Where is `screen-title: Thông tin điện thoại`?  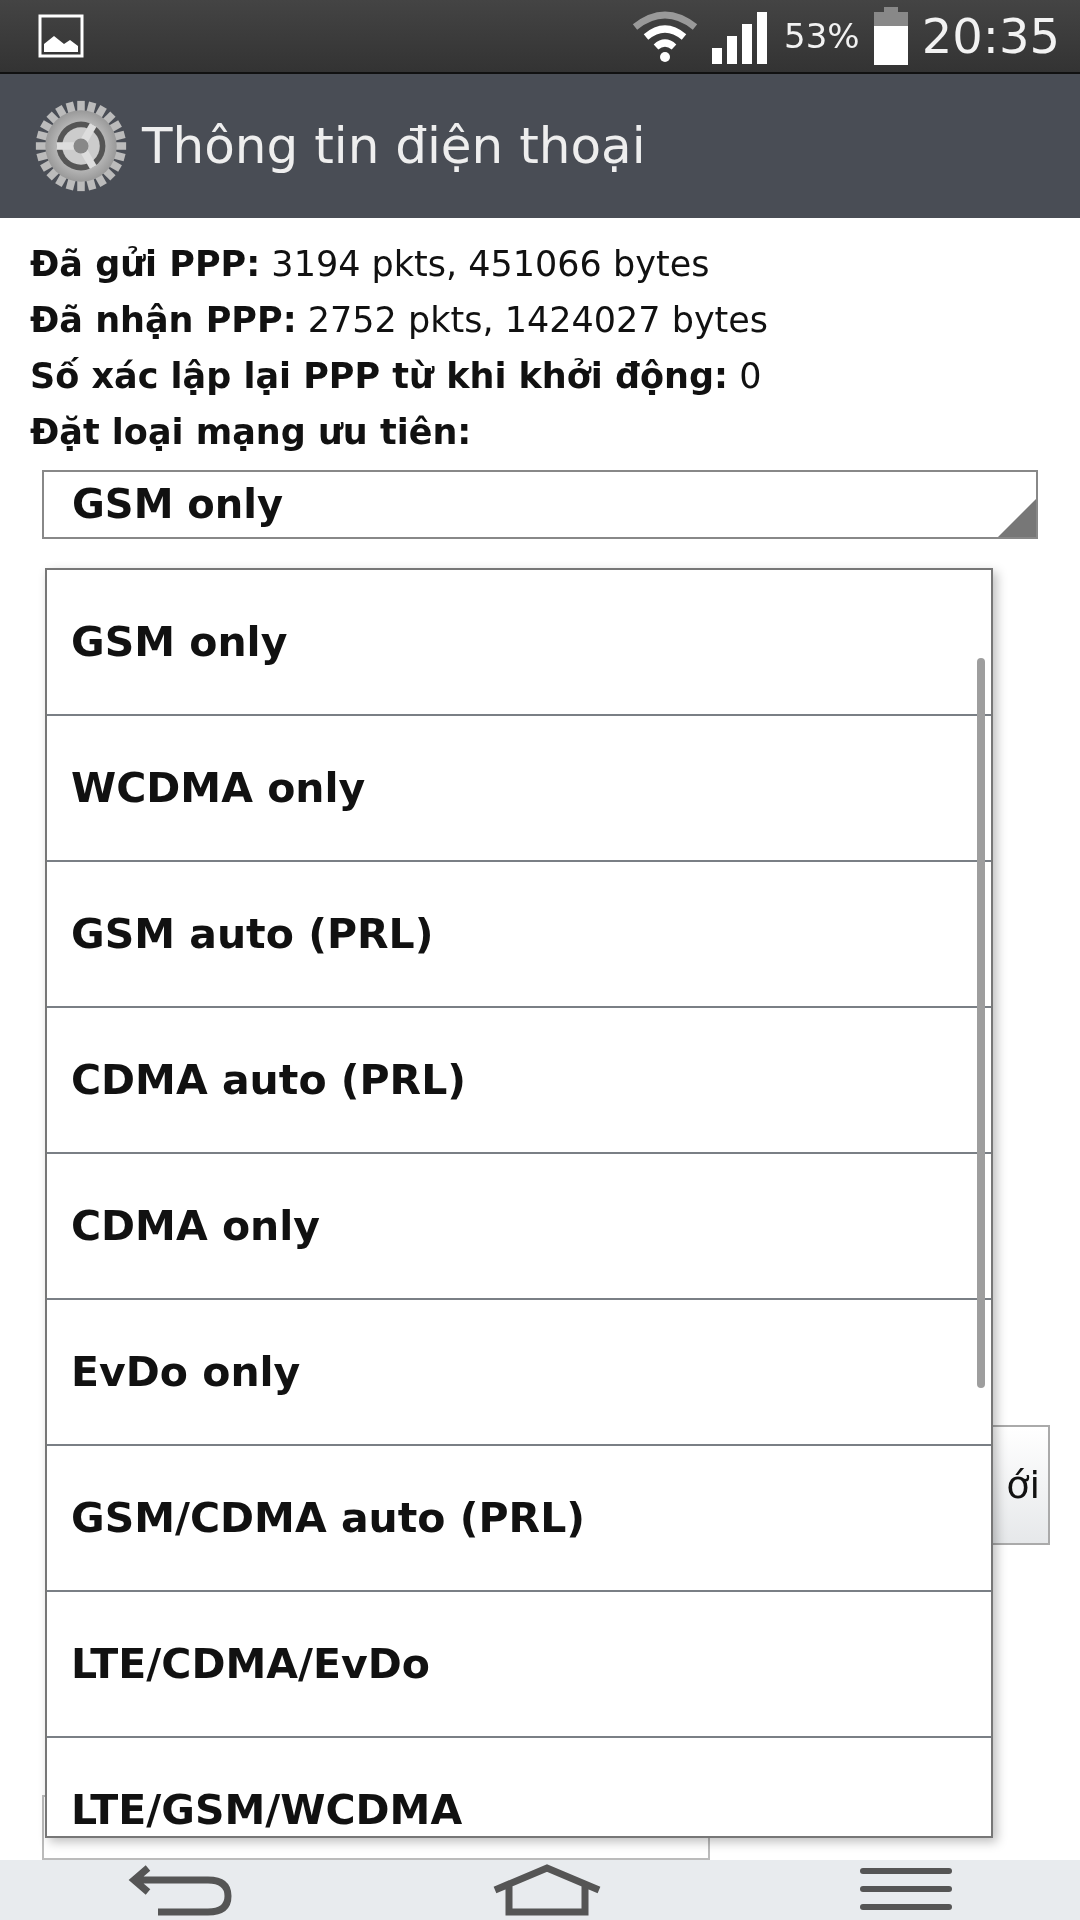
screen-title: Thông tin điện thoại is located at coordinates (394, 146).